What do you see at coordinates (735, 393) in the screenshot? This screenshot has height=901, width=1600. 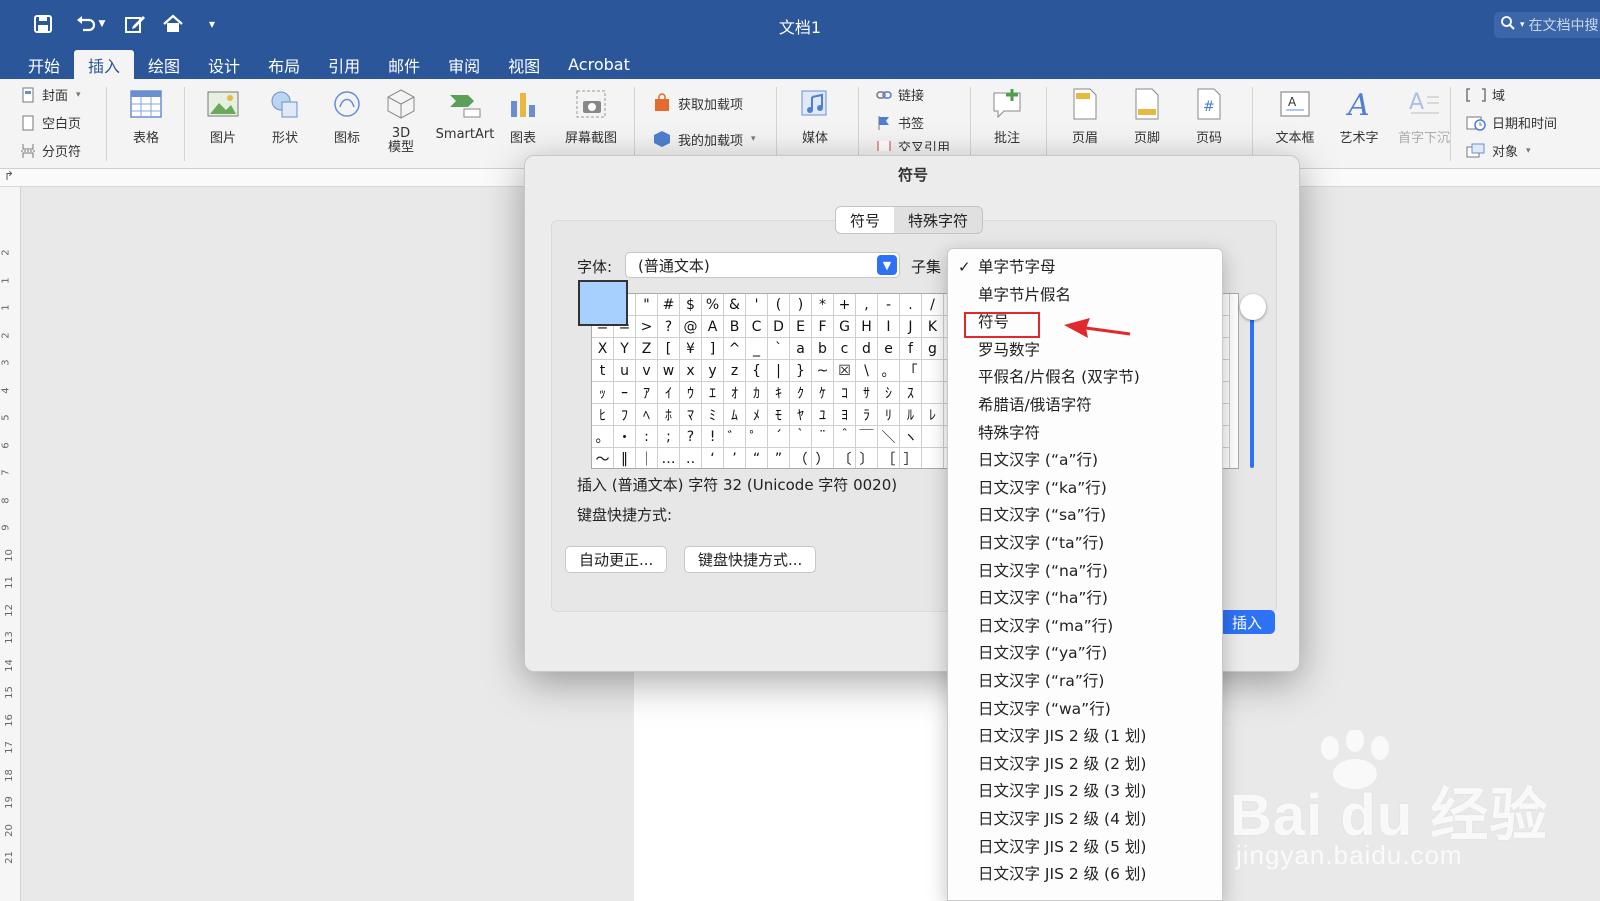 I see `symbol-cell: ｵ` at bounding box center [735, 393].